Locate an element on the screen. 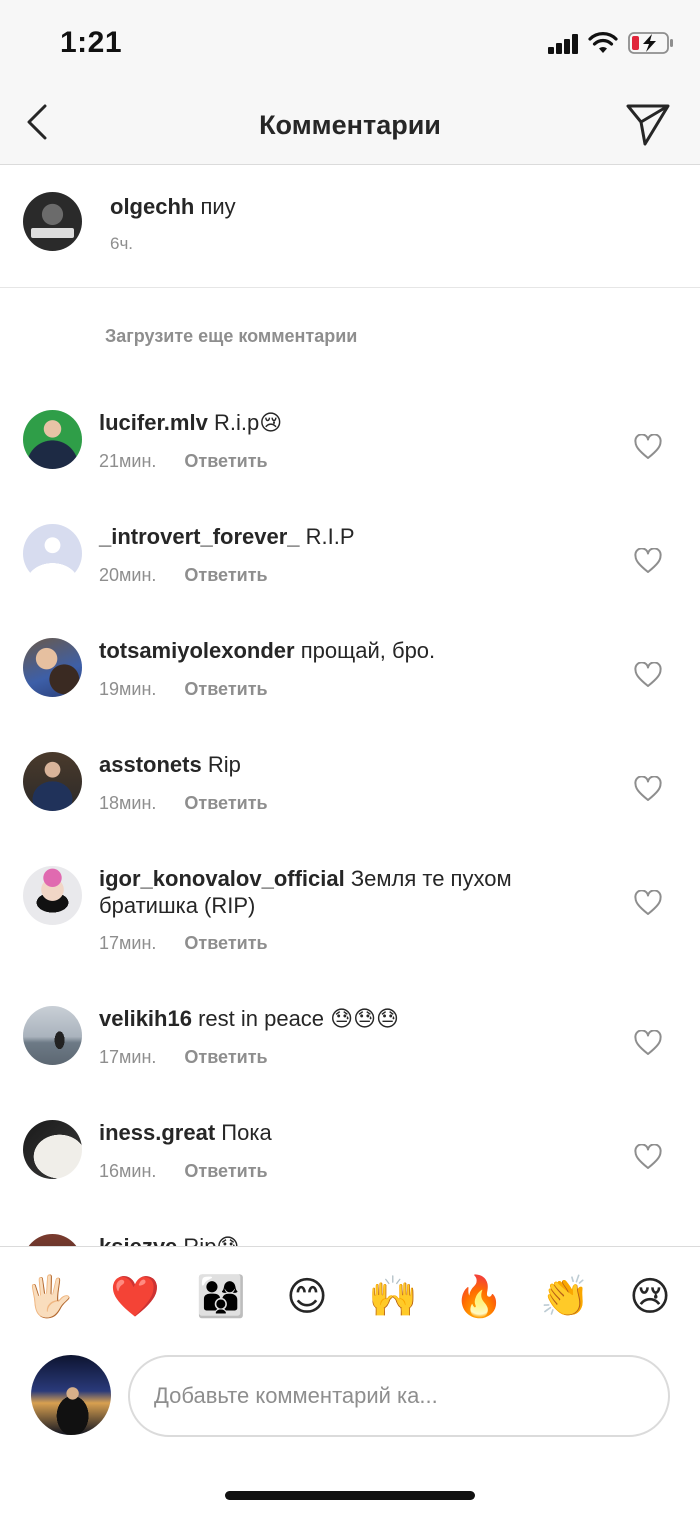 The image size is (700, 1515). comment-username: ksiezye is located at coordinates (138, 1240).